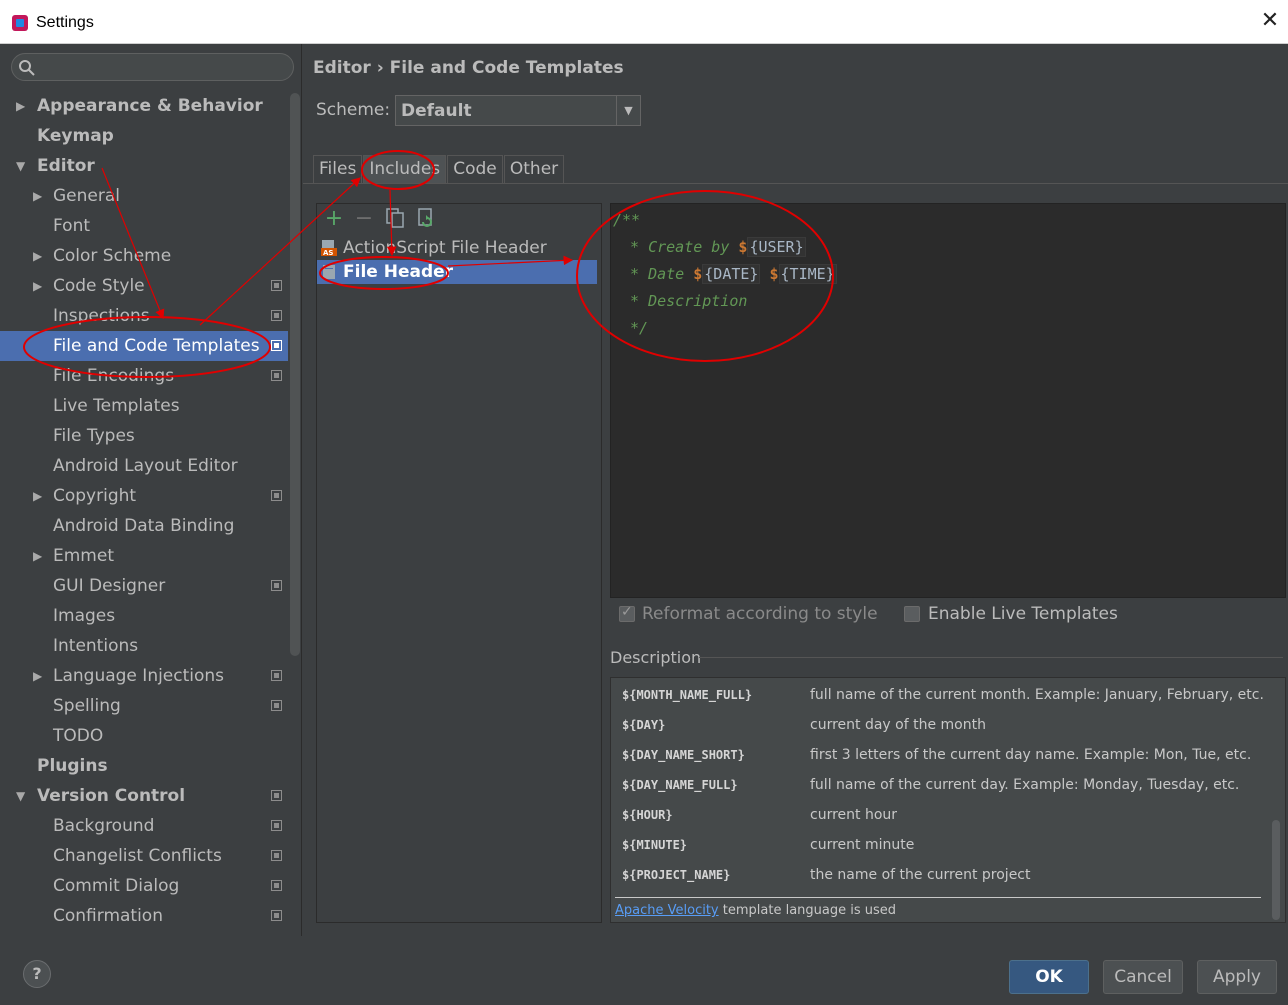 The height and width of the screenshot is (1005, 1288). Describe the element at coordinates (807, 910) in the screenshot. I see `velocity-text: template language is used` at that location.